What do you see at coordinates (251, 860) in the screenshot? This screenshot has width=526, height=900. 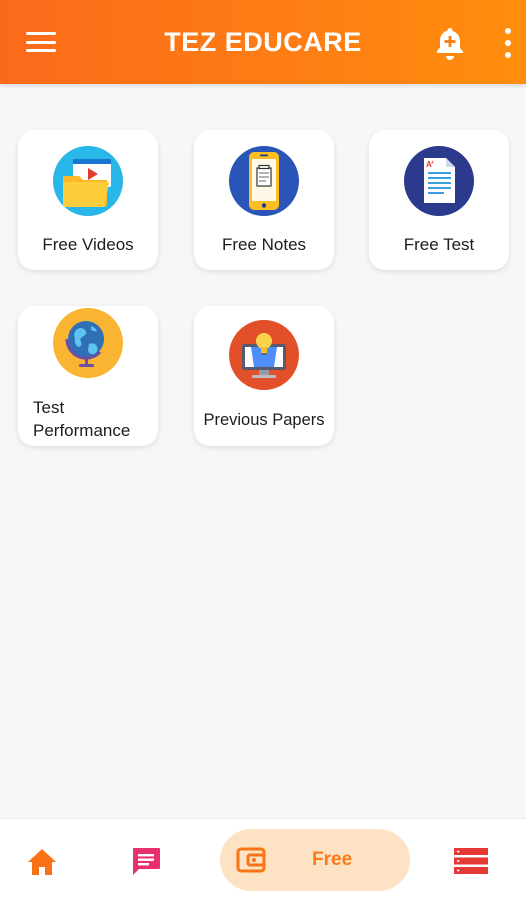 I see `wallet-icon` at bounding box center [251, 860].